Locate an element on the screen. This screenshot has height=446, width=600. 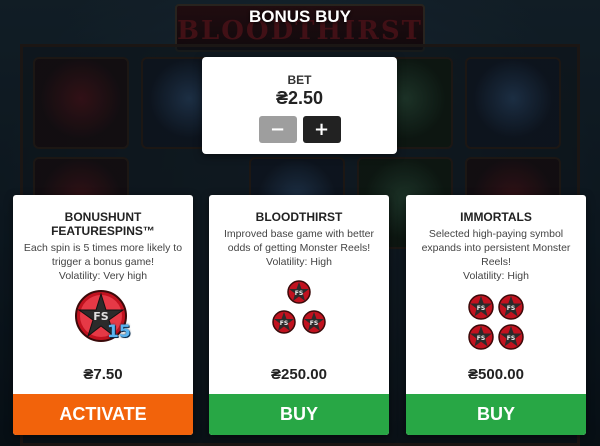
card-title: BLOODTHIRST is located at coordinates (299, 217).